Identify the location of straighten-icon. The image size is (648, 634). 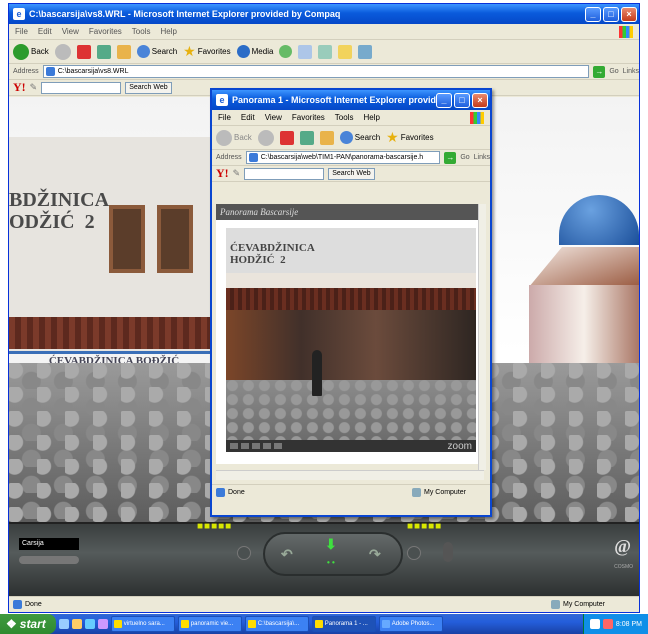
(448, 552).